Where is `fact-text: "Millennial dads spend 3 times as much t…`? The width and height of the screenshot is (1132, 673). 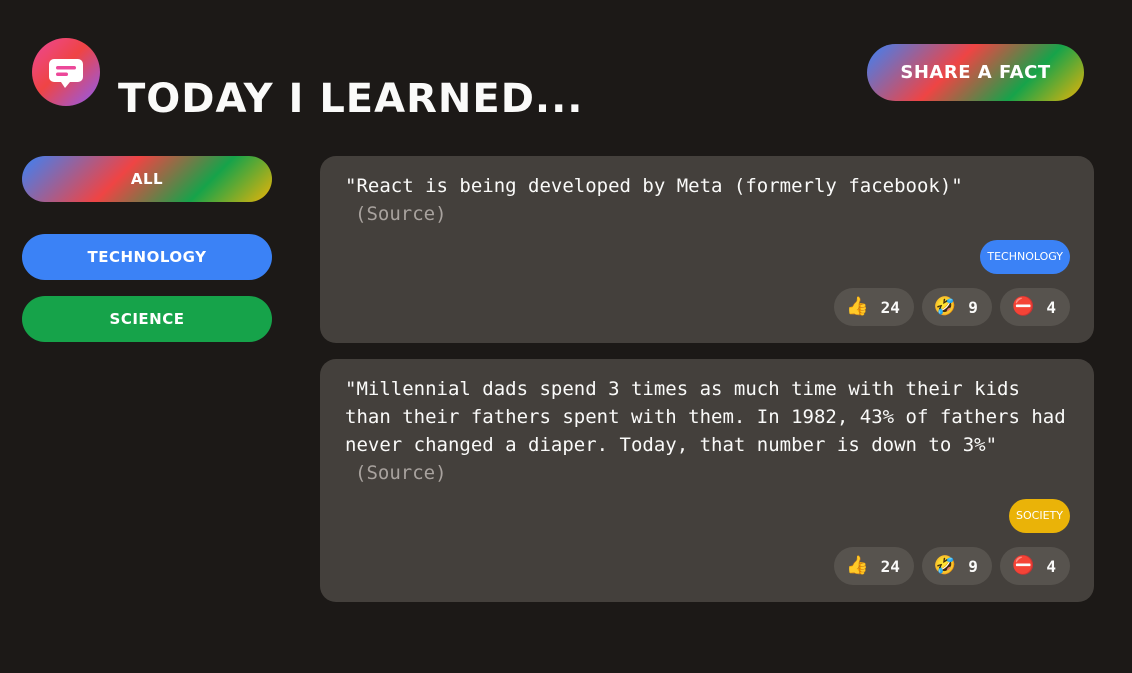 fact-text: "Millennial dads spend 3 times as much t… is located at coordinates (710, 431).